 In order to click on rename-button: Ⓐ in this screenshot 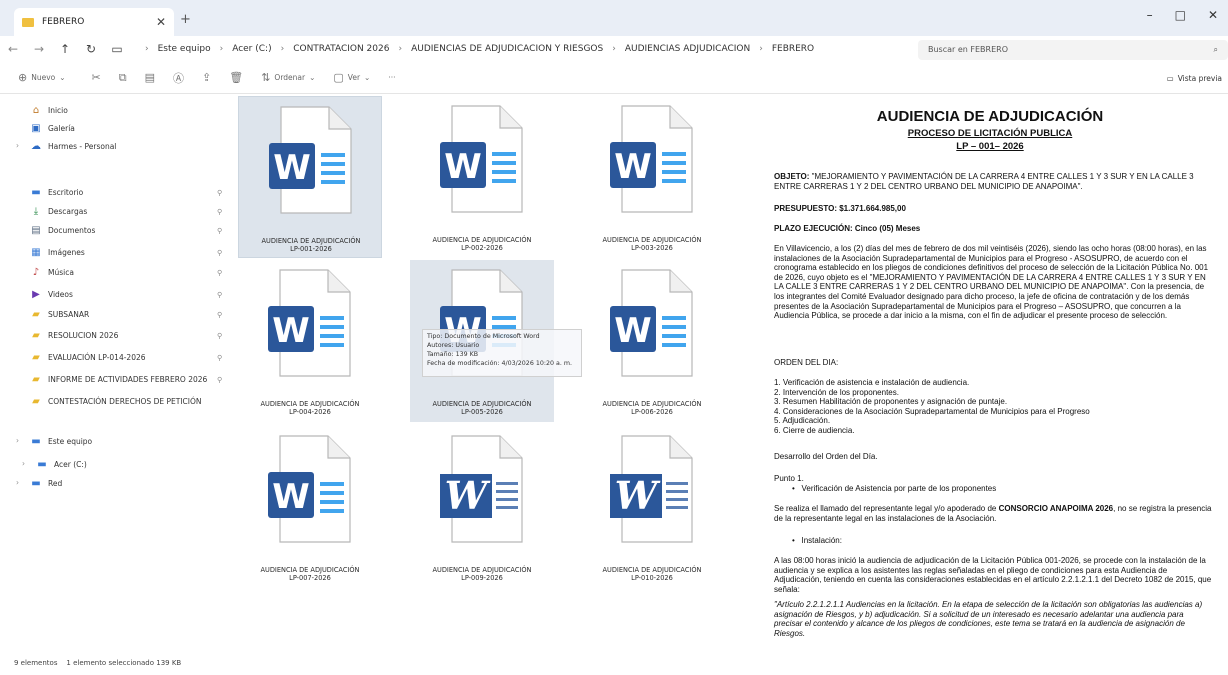, I will do `click(178, 78)`.